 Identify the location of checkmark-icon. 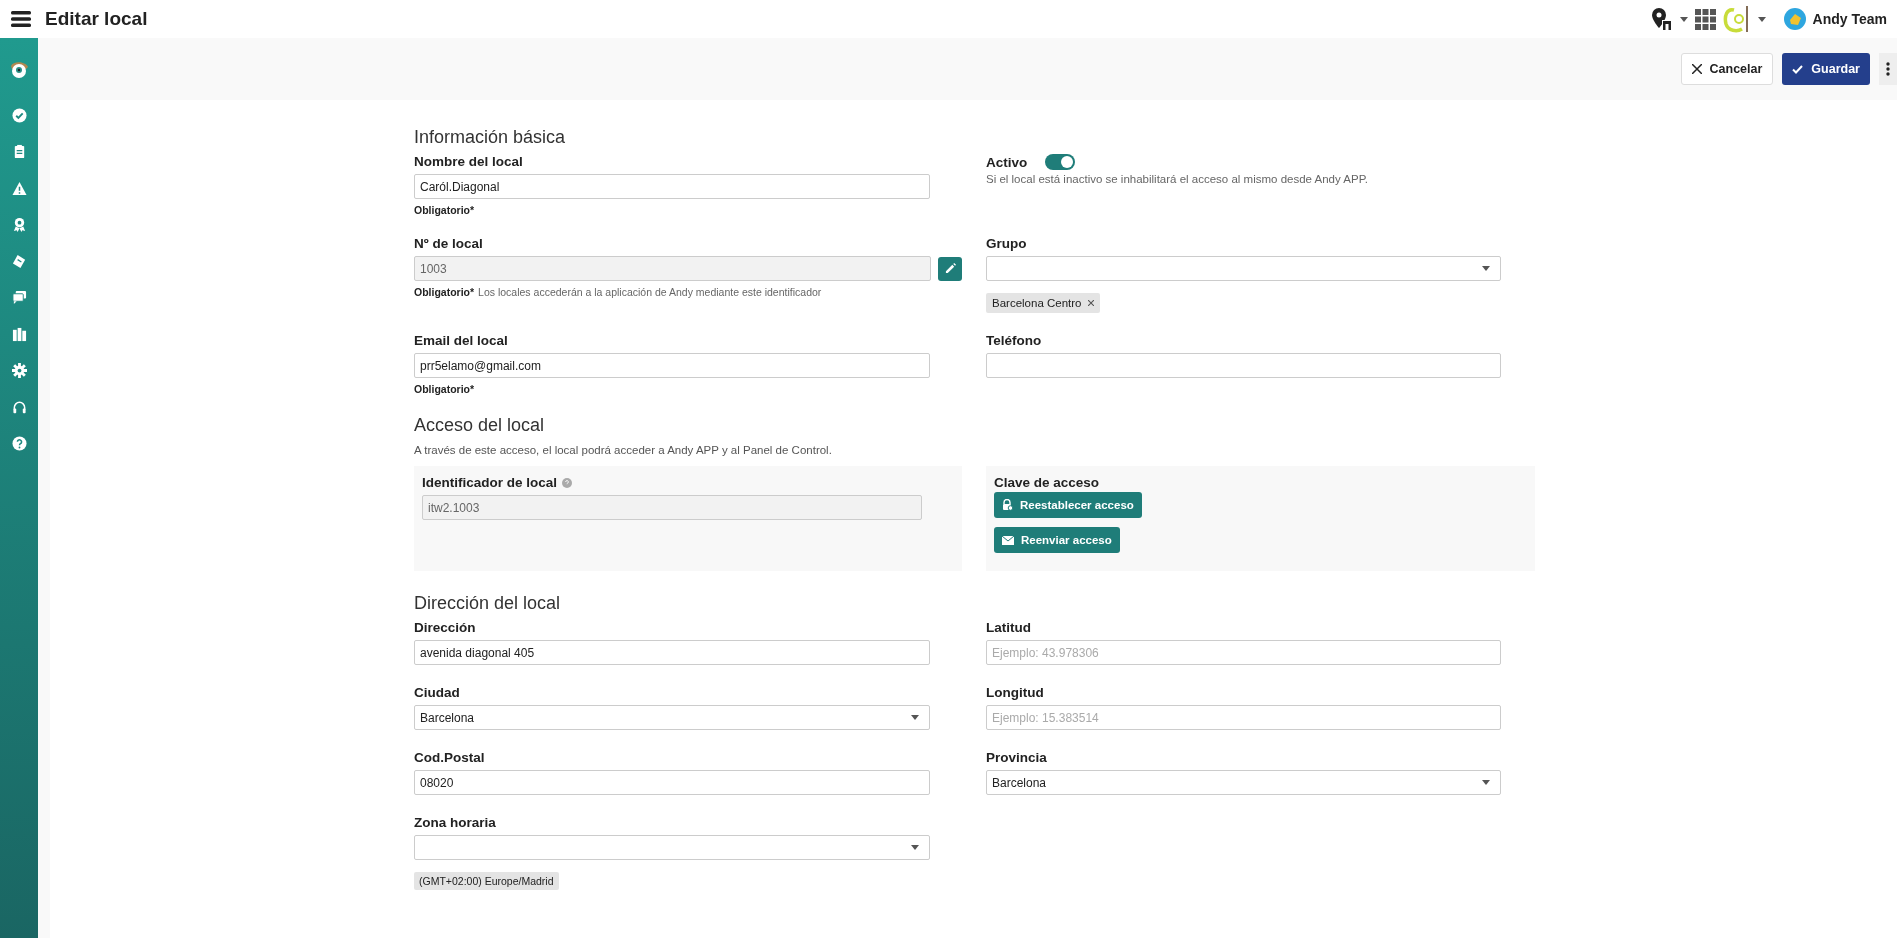
(1798, 69).